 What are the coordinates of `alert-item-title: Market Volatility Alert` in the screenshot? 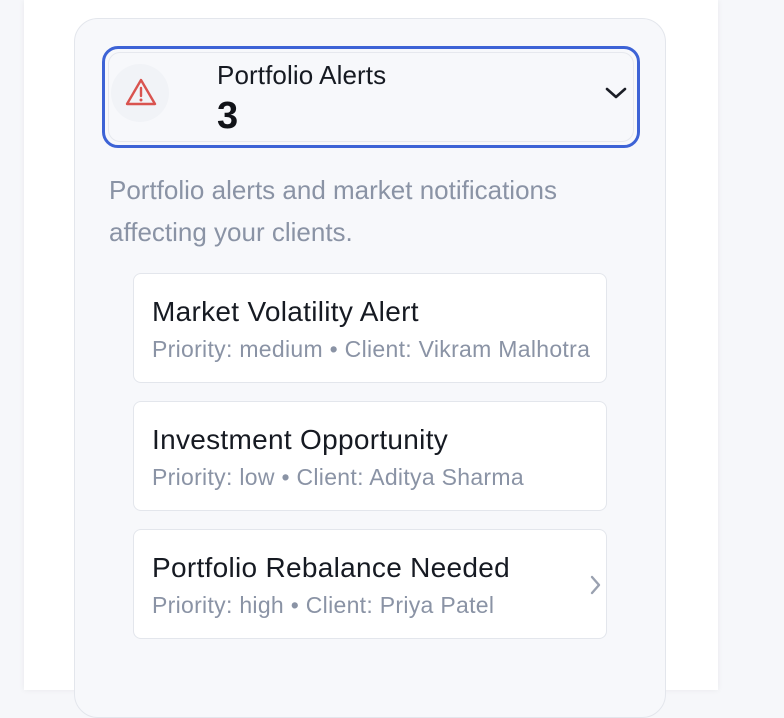 It's located at (285, 311).